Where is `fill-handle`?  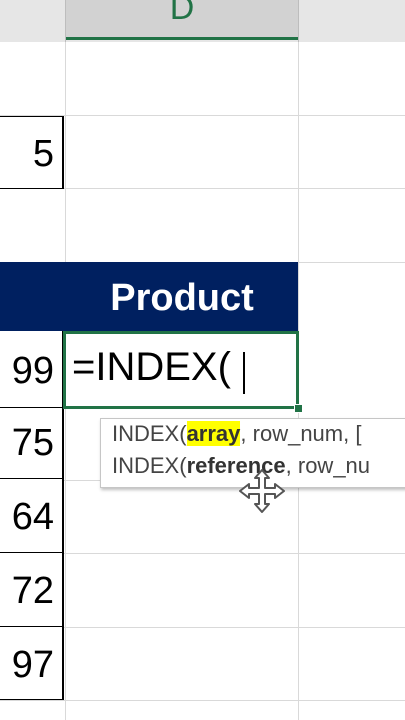
fill-handle is located at coordinates (298, 408).